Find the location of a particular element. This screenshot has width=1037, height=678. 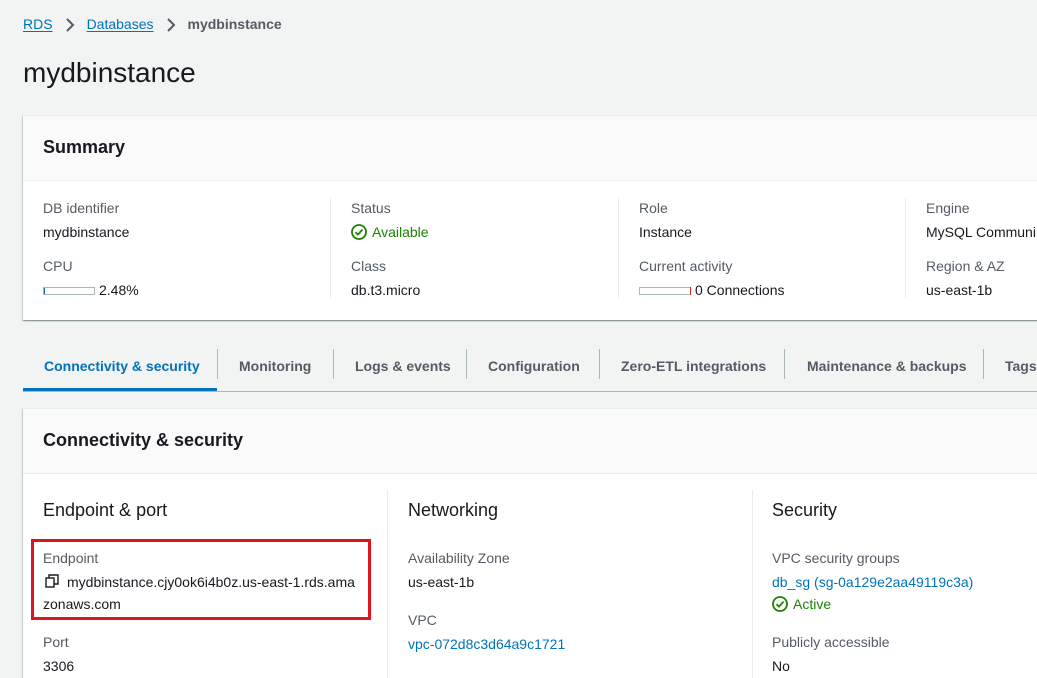

publicly-accessible-value: No is located at coordinates (781, 666).